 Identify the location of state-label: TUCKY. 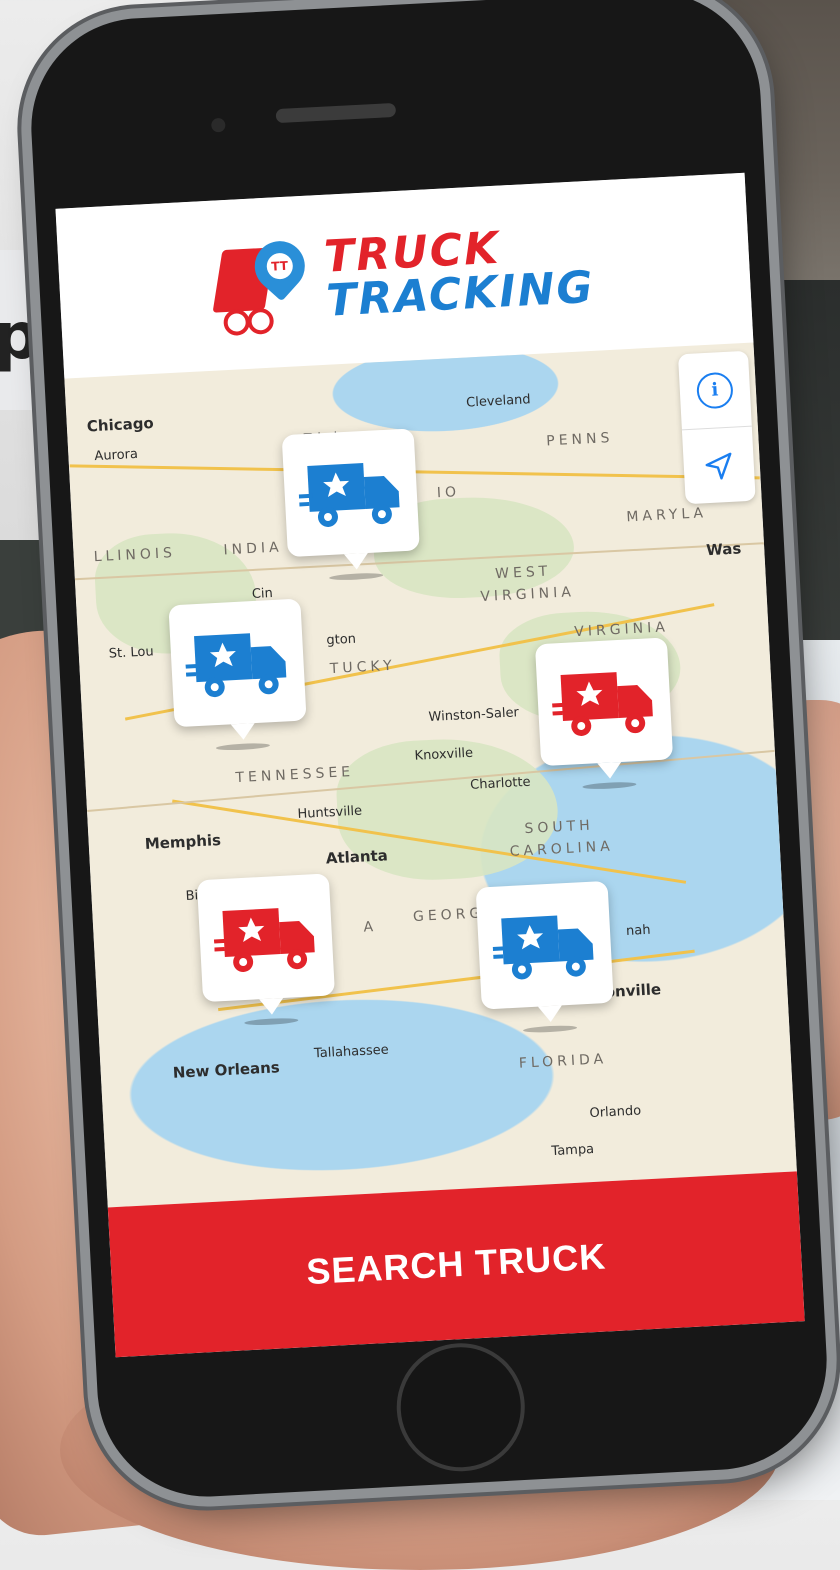
(363, 667).